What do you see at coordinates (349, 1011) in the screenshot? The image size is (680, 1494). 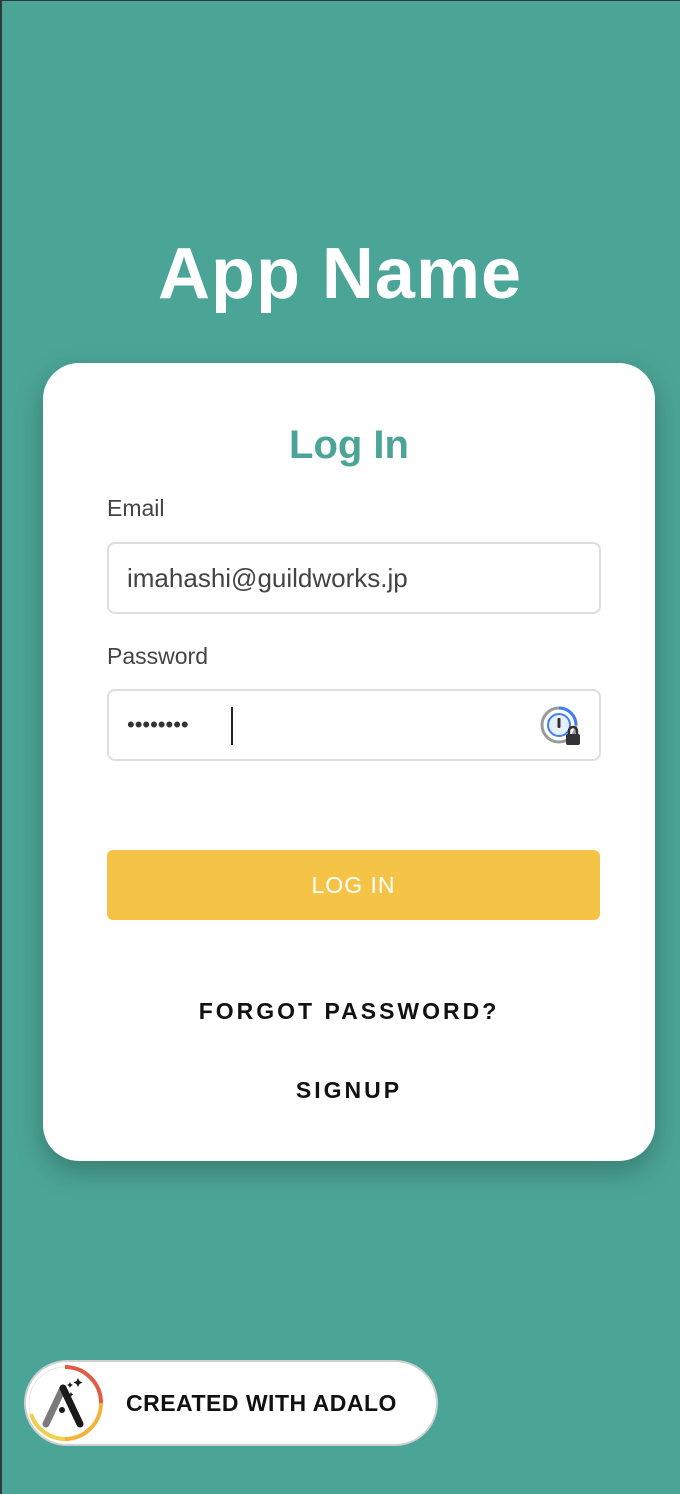 I see `forgot-password-link: FORGOT PASSWORD?` at bounding box center [349, 1011].